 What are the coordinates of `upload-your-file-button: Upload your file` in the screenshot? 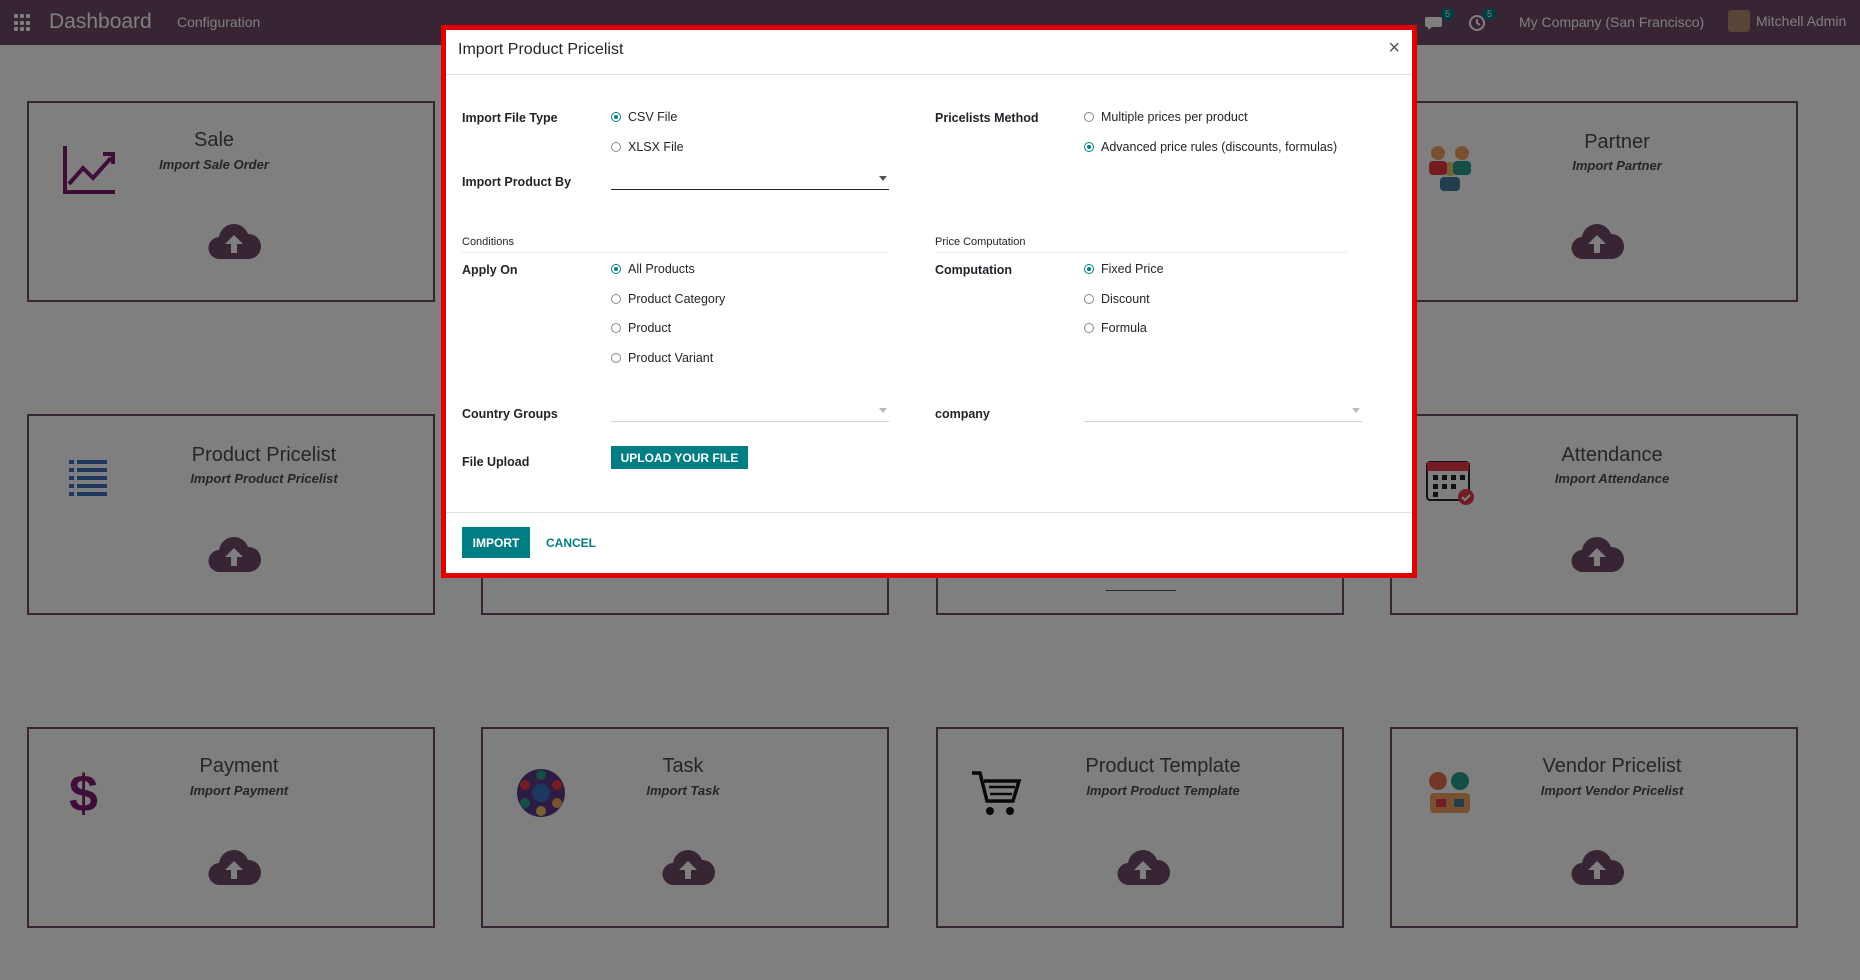 It's located at (679, 457).